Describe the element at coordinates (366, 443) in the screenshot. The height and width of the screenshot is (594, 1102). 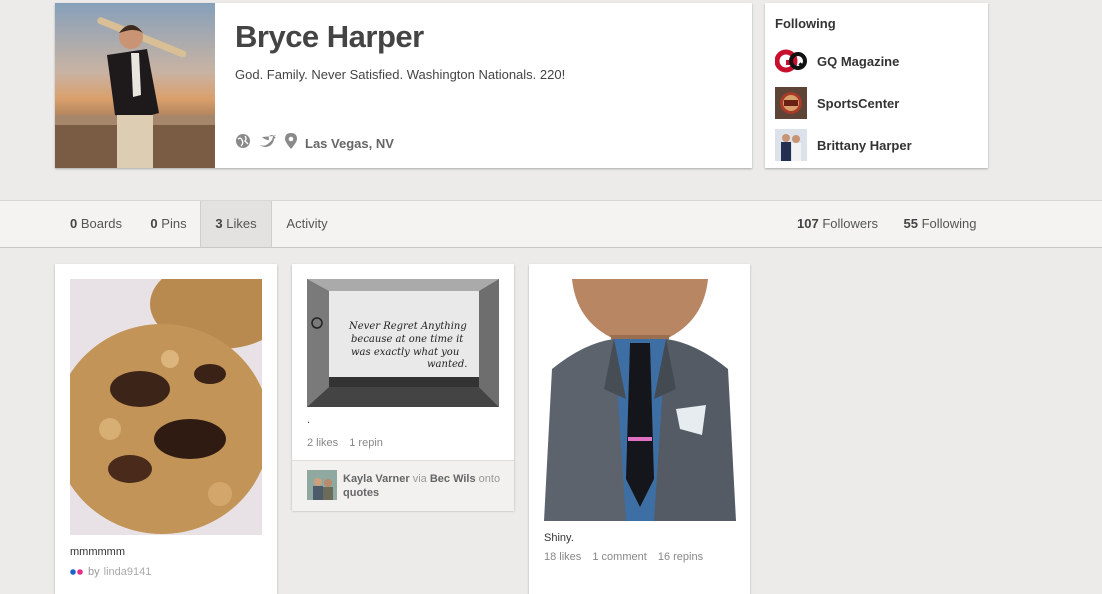
I see `pin-repins: 1 repin` at that location.